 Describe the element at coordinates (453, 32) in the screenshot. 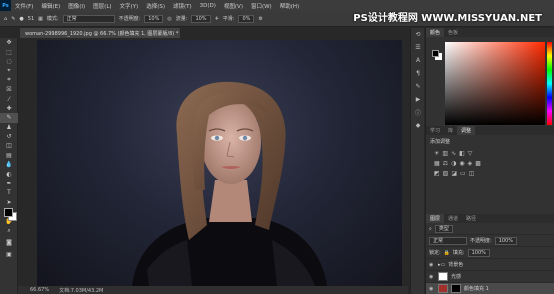

I see `tab-swatches: 色板` at that location.